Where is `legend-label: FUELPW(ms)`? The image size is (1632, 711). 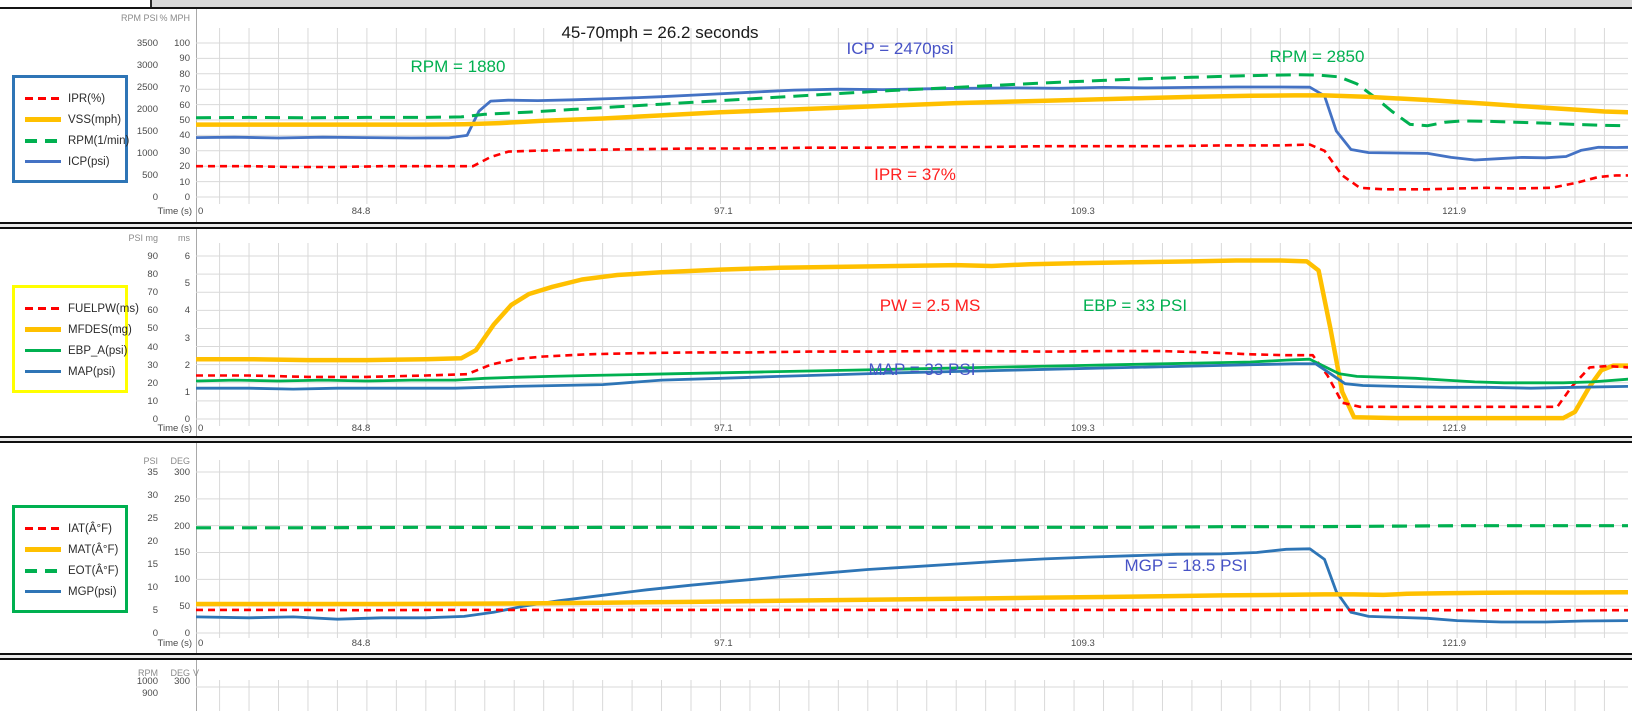
legend-label: FUELPW(ms) is located at coordinates (103, 308).